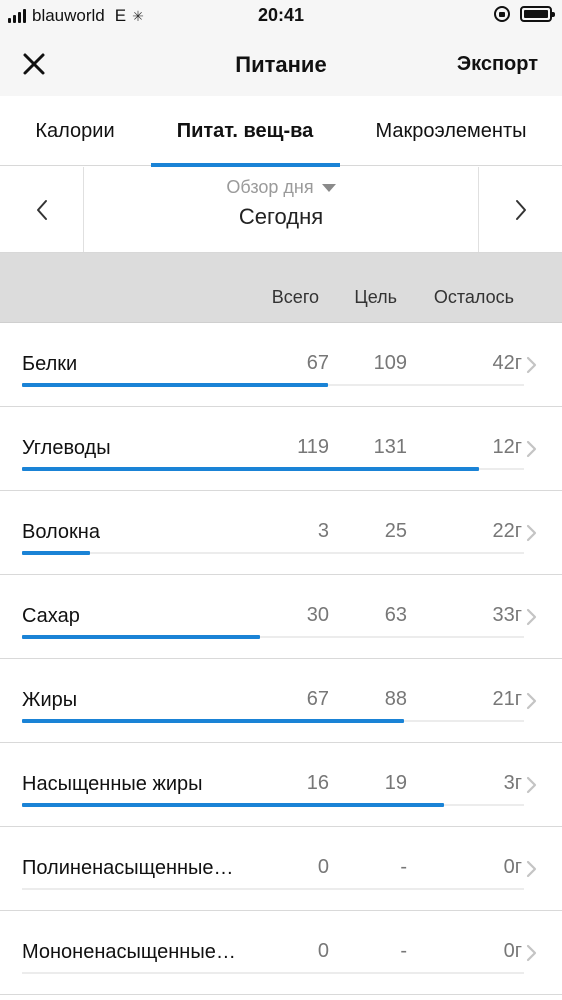 This screenshot has height=1000, width=562. I want to click on nutrient-name: Сахар, so click(51, 616).